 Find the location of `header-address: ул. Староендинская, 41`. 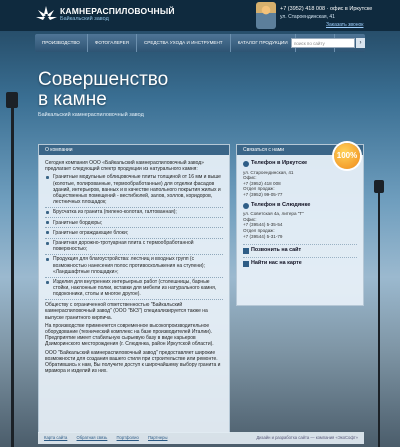

header-address: ул. Староендинская, 41 is located at coordinates (307, 17).